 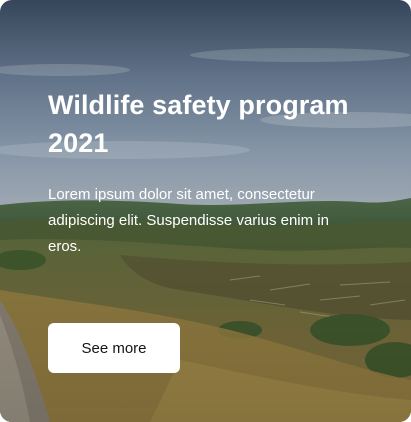 What do you see at coordinates (198, 124) in the screenshot?
I see `card-title: Wildlife safety program 2021` at bounding box center [198, 124].